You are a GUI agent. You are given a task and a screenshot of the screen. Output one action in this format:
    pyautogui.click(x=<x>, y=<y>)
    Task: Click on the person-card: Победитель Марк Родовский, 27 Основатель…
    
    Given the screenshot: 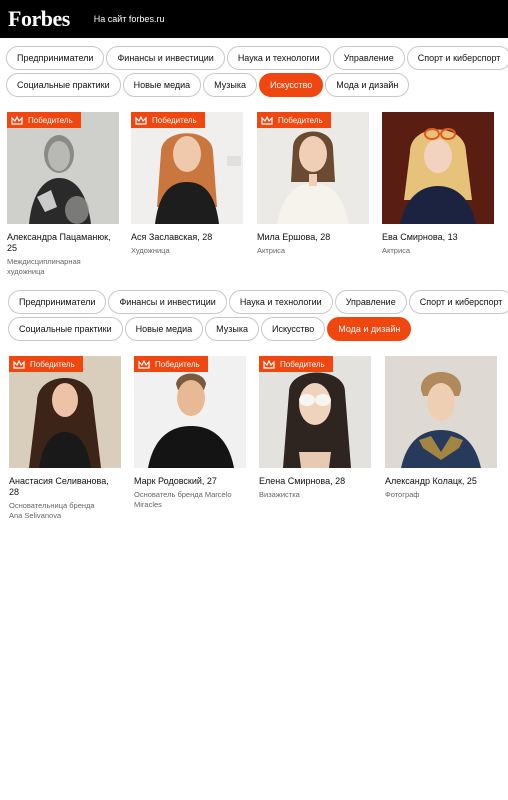 What is the action you would take?
    pyautogui.click(x=190, y=433)
    